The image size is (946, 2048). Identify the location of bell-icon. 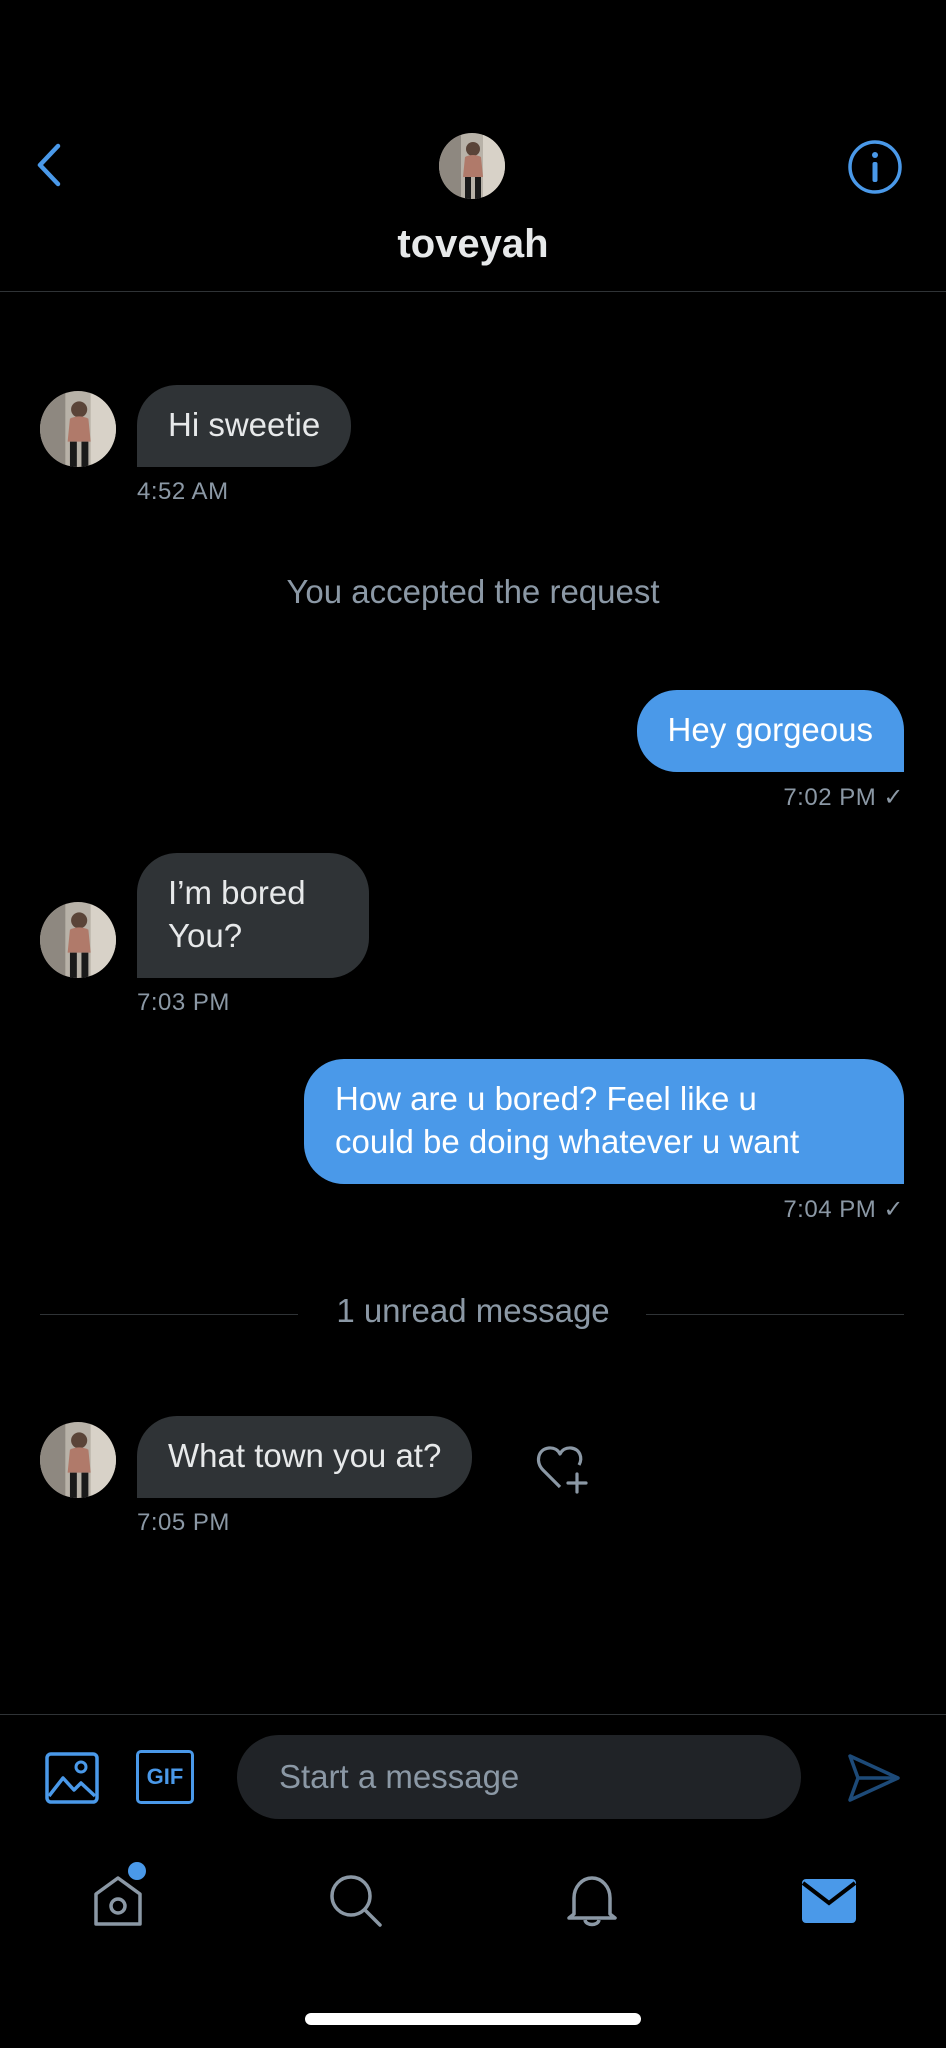
(592, 1901).